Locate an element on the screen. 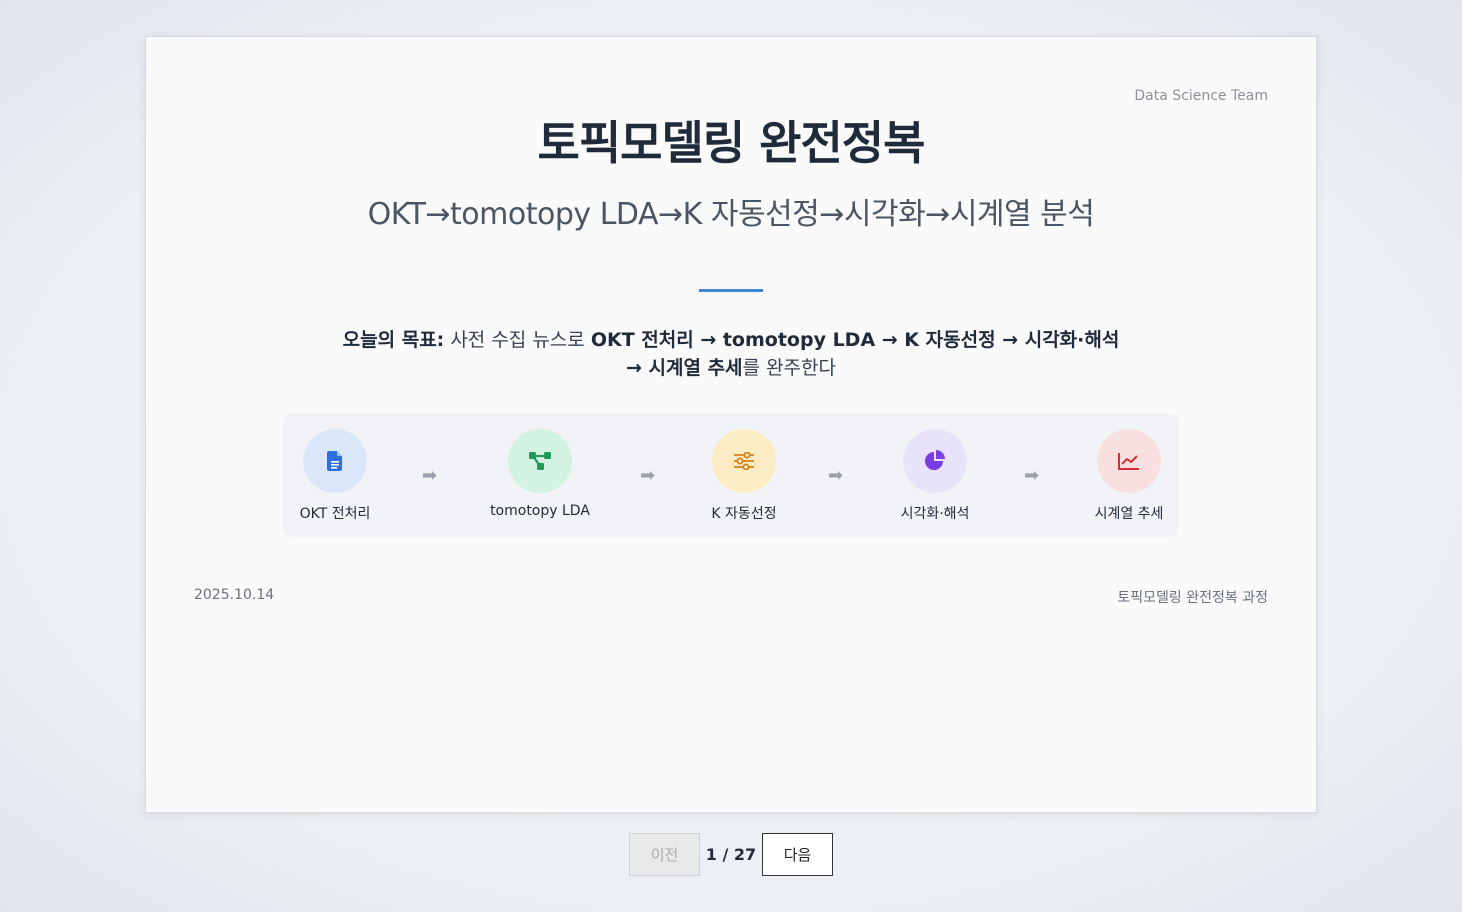  step-lda: tomotopy LDA is located at coordinates (540, 474).